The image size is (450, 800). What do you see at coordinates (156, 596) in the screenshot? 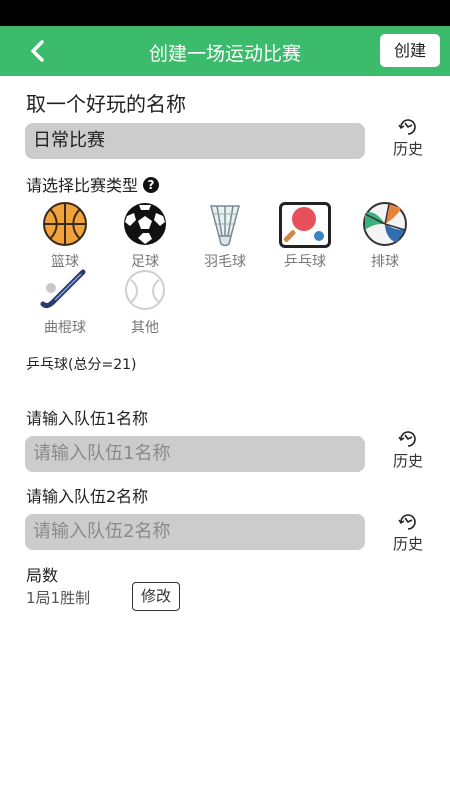
I see `modify-rounds-button: 修改` at bounding box center [156, 596].